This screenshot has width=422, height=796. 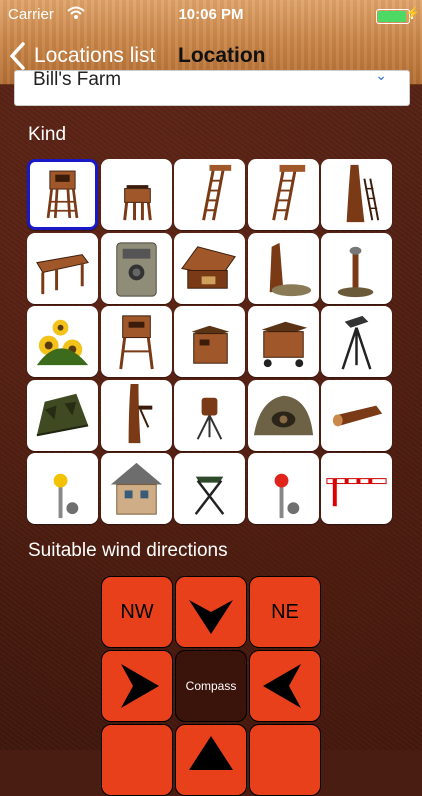 I want to click on log-icon, so click(x=357, y=415).